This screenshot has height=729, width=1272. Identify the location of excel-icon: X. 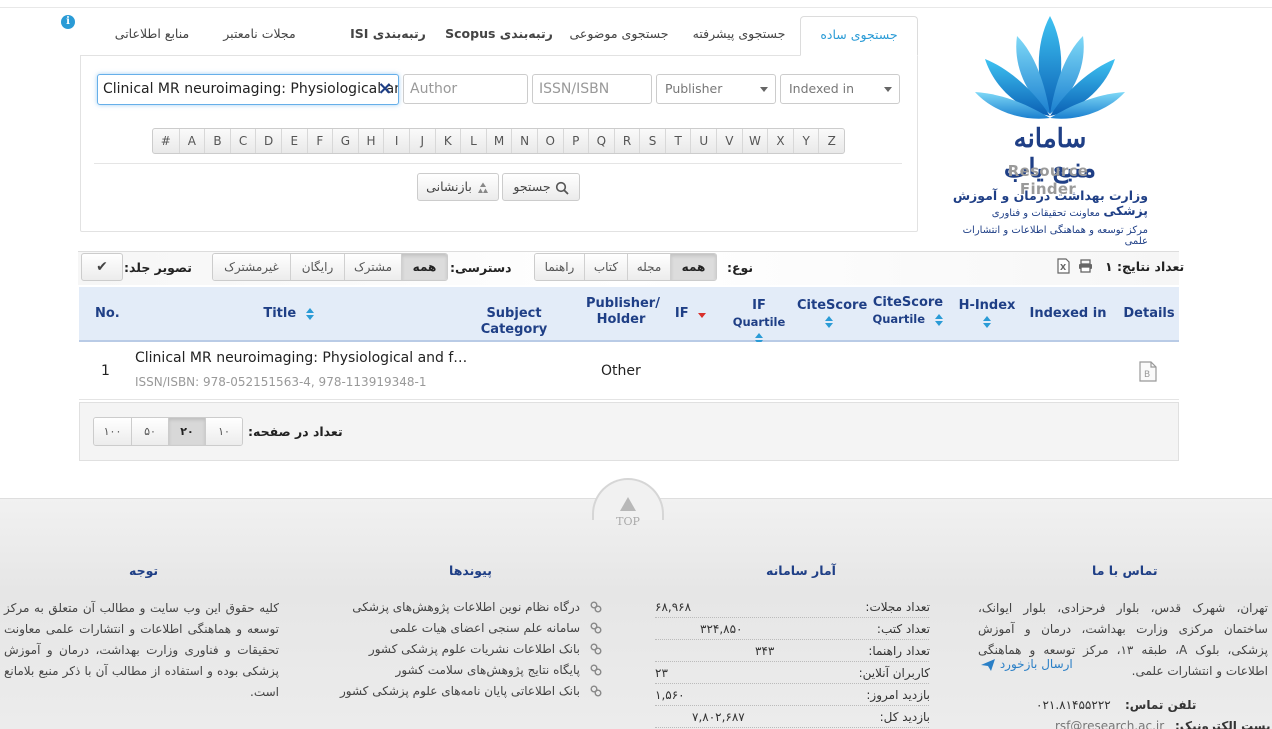
(1063, 266).